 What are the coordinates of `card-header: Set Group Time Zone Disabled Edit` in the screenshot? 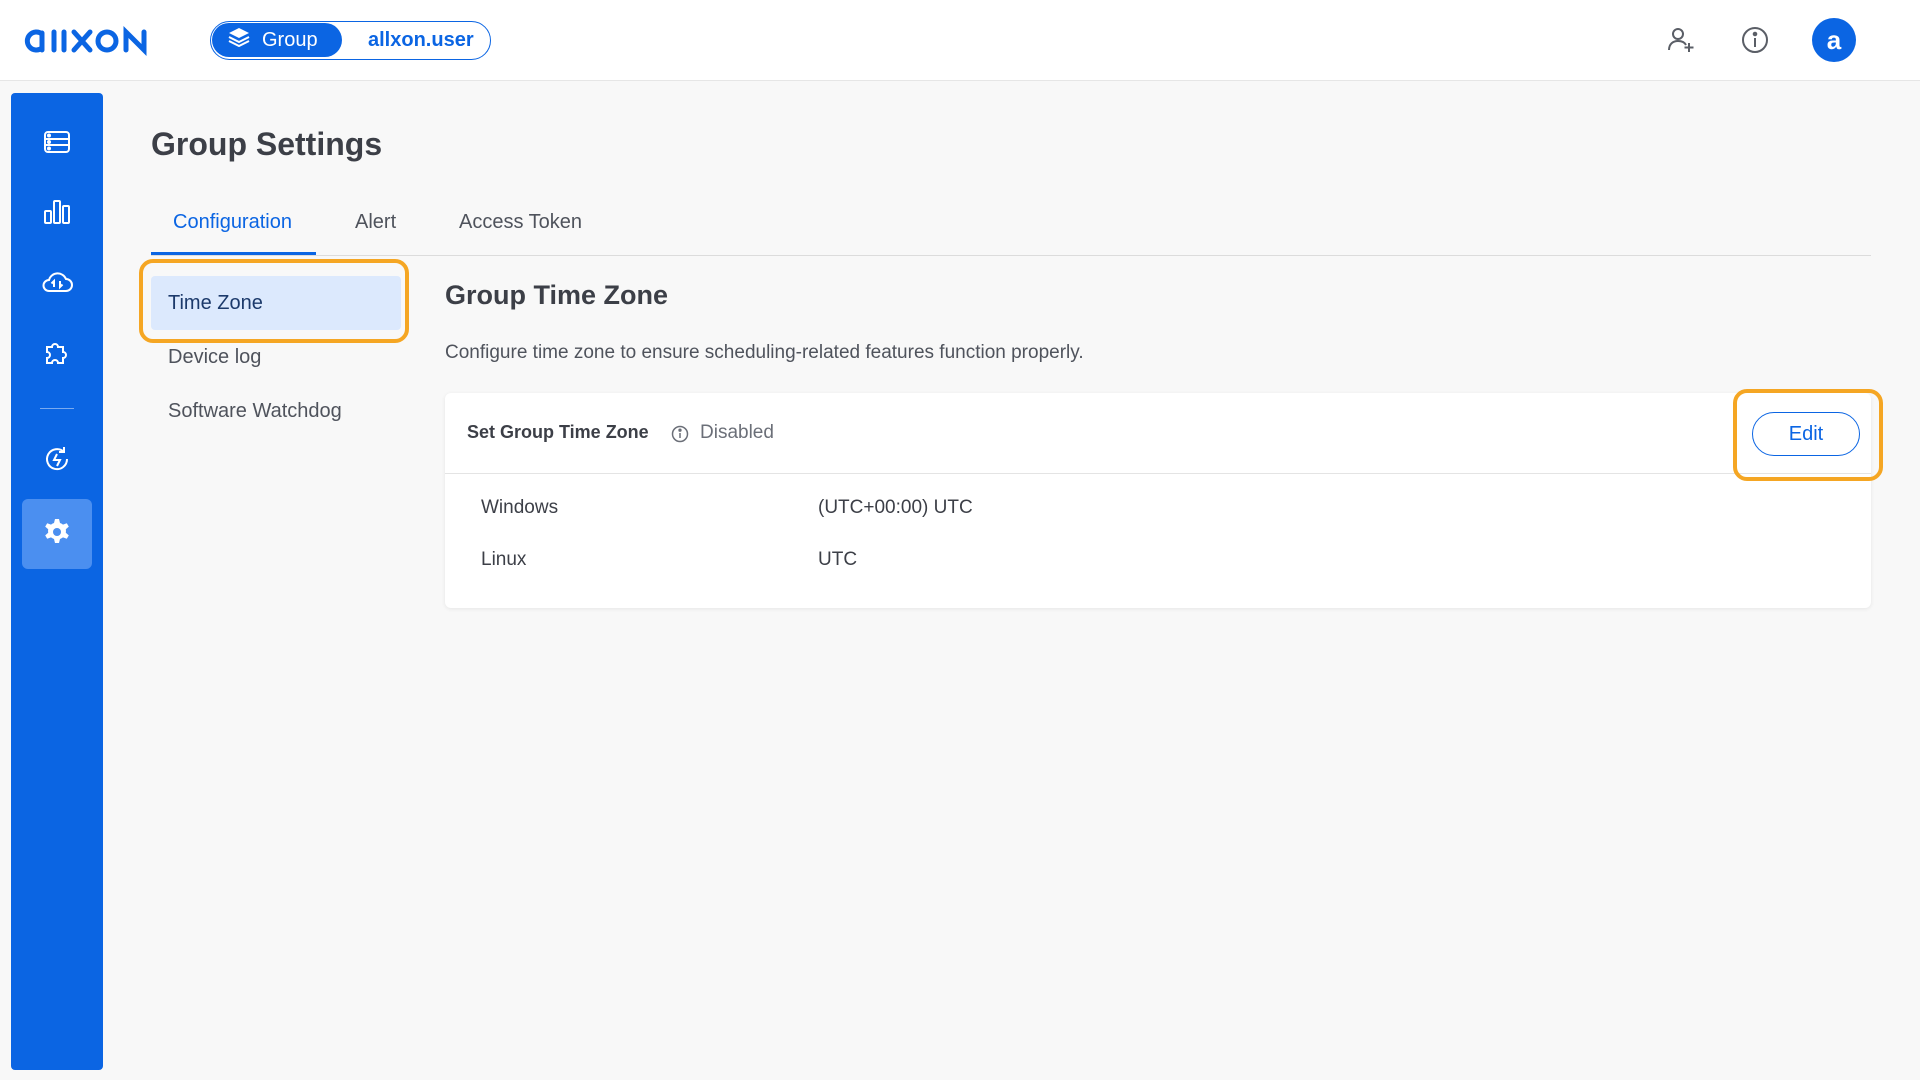 It's located at (1158, 433).